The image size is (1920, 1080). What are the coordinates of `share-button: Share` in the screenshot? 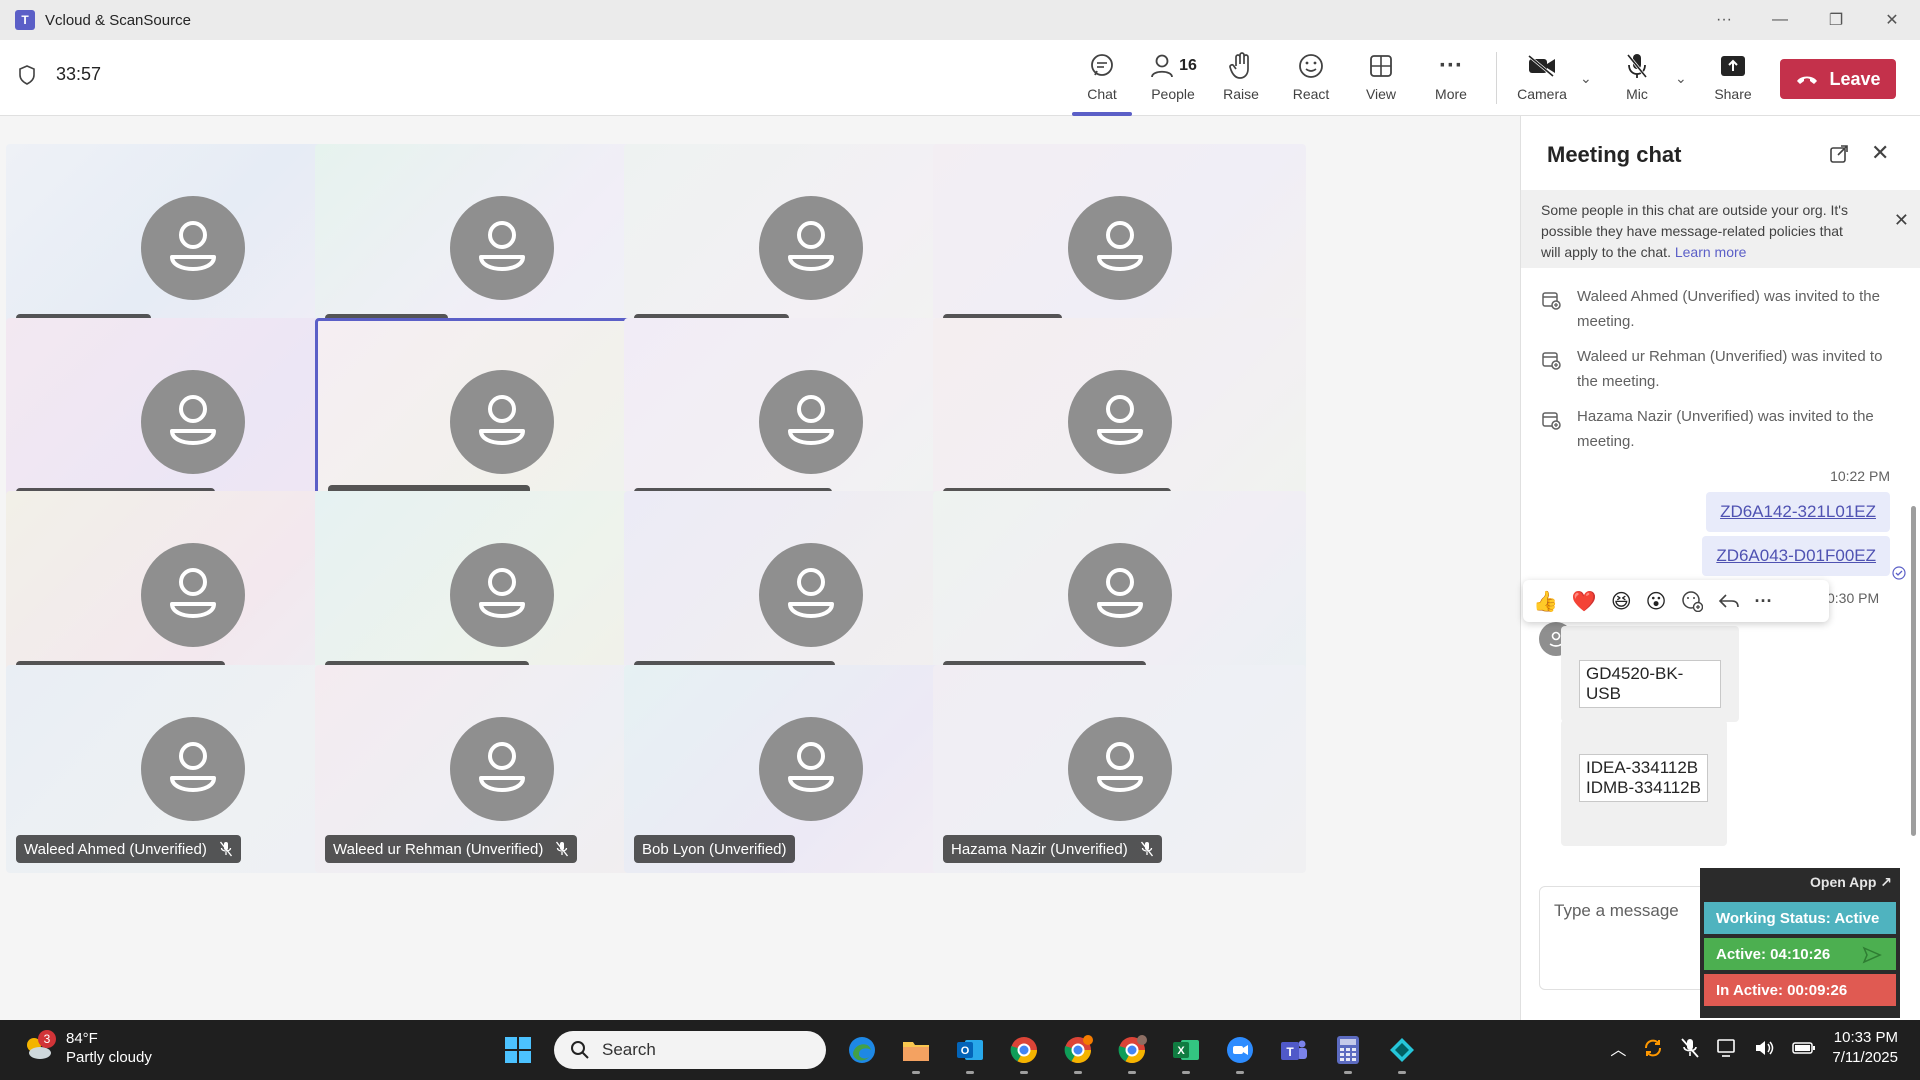 It's located at (1733, 80).